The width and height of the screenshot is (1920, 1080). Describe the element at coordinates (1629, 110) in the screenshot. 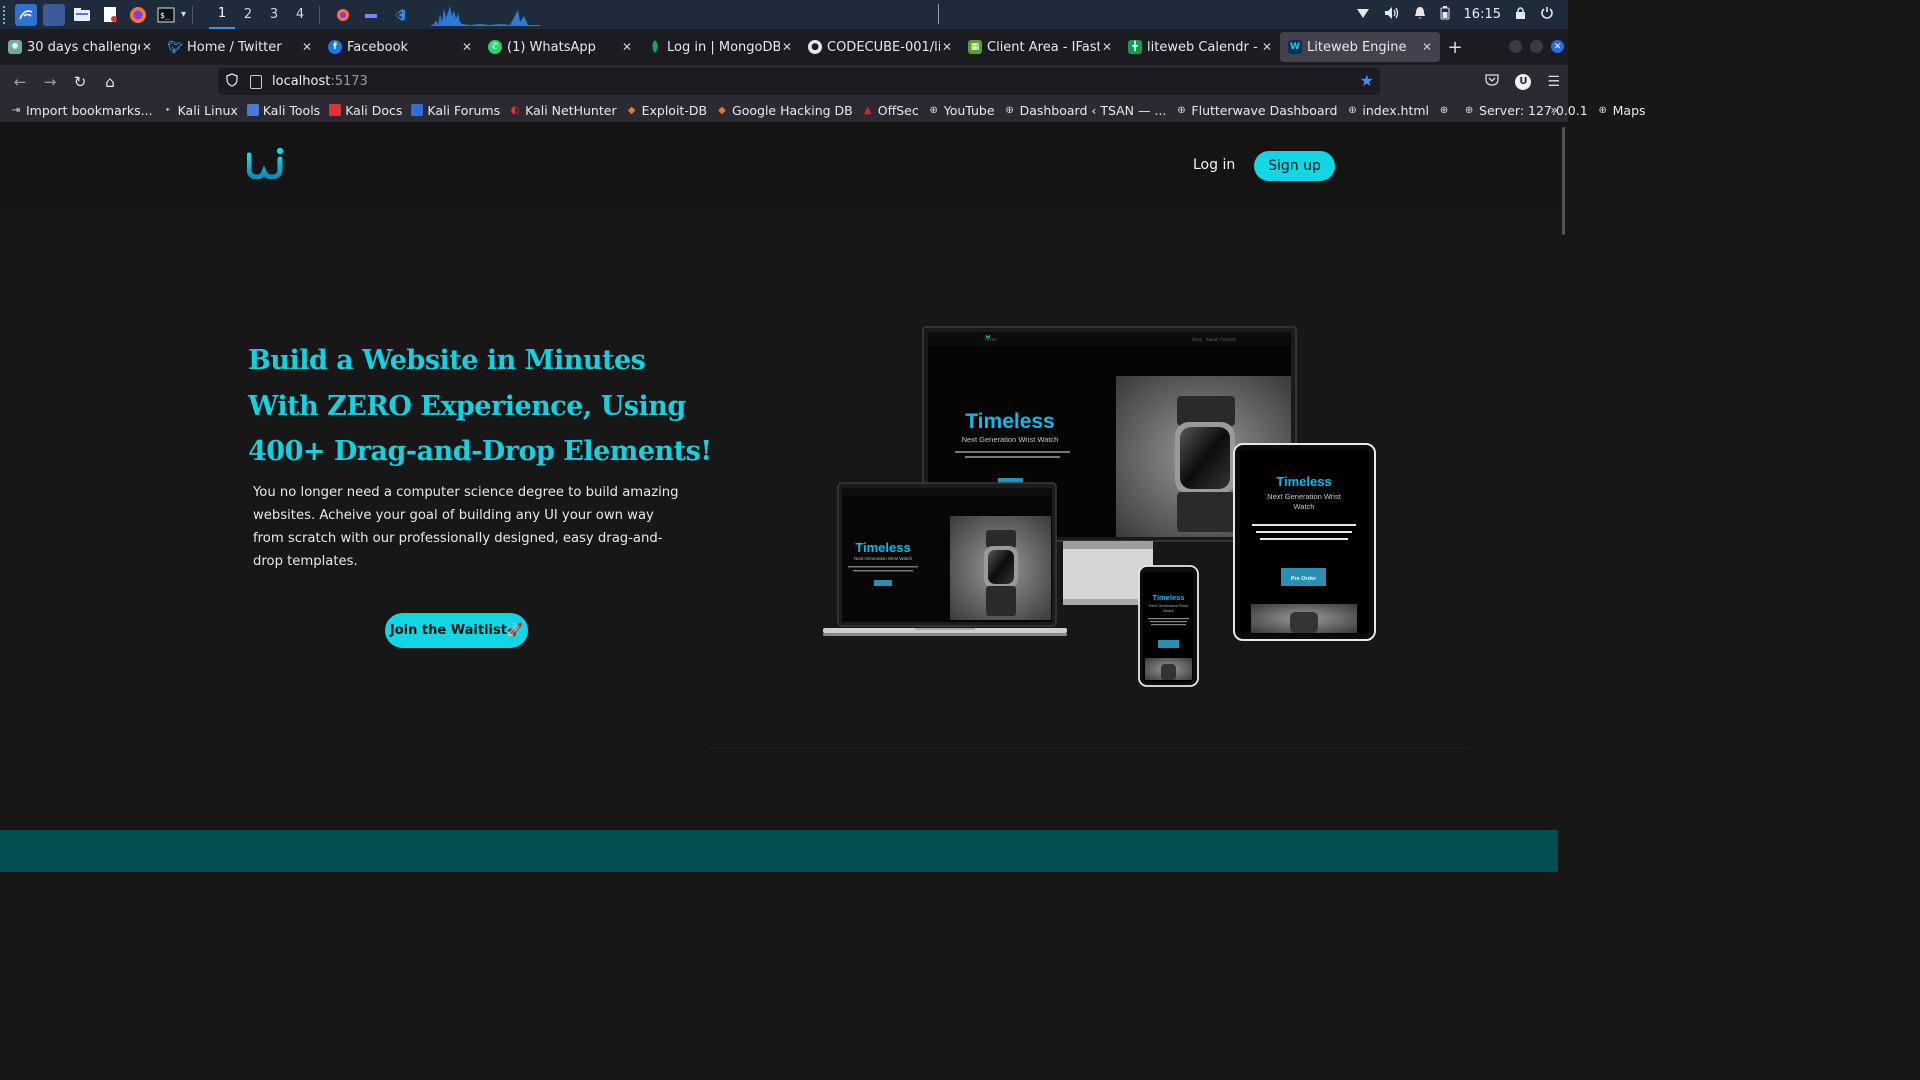

I see `bookmark-label: Maps` at that location.